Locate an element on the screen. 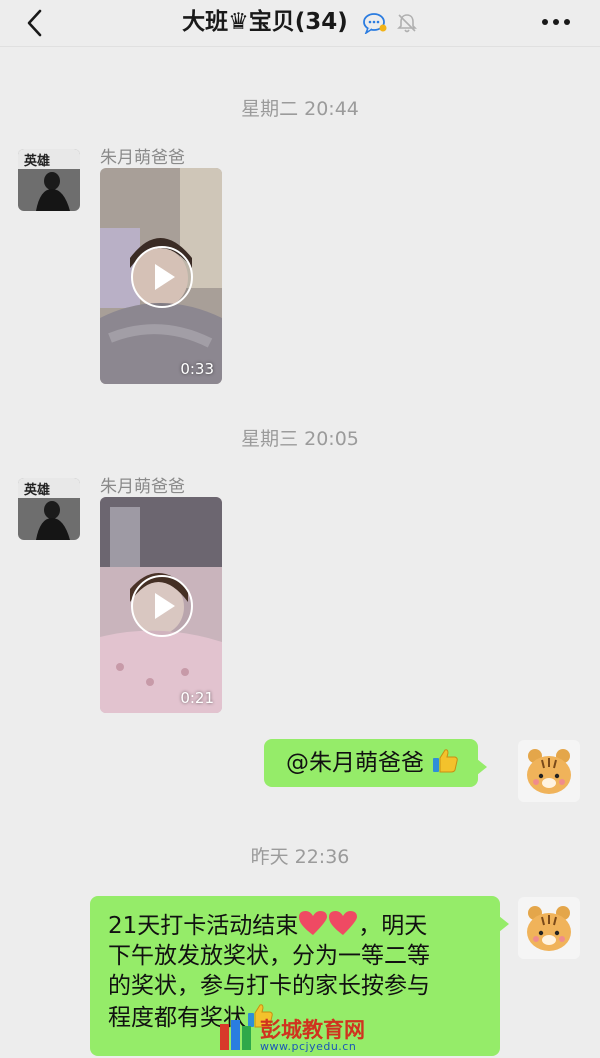 The width and height of the screenshot is (600, 1058). thumbs-up-icon is located at coordinates (446, 761).